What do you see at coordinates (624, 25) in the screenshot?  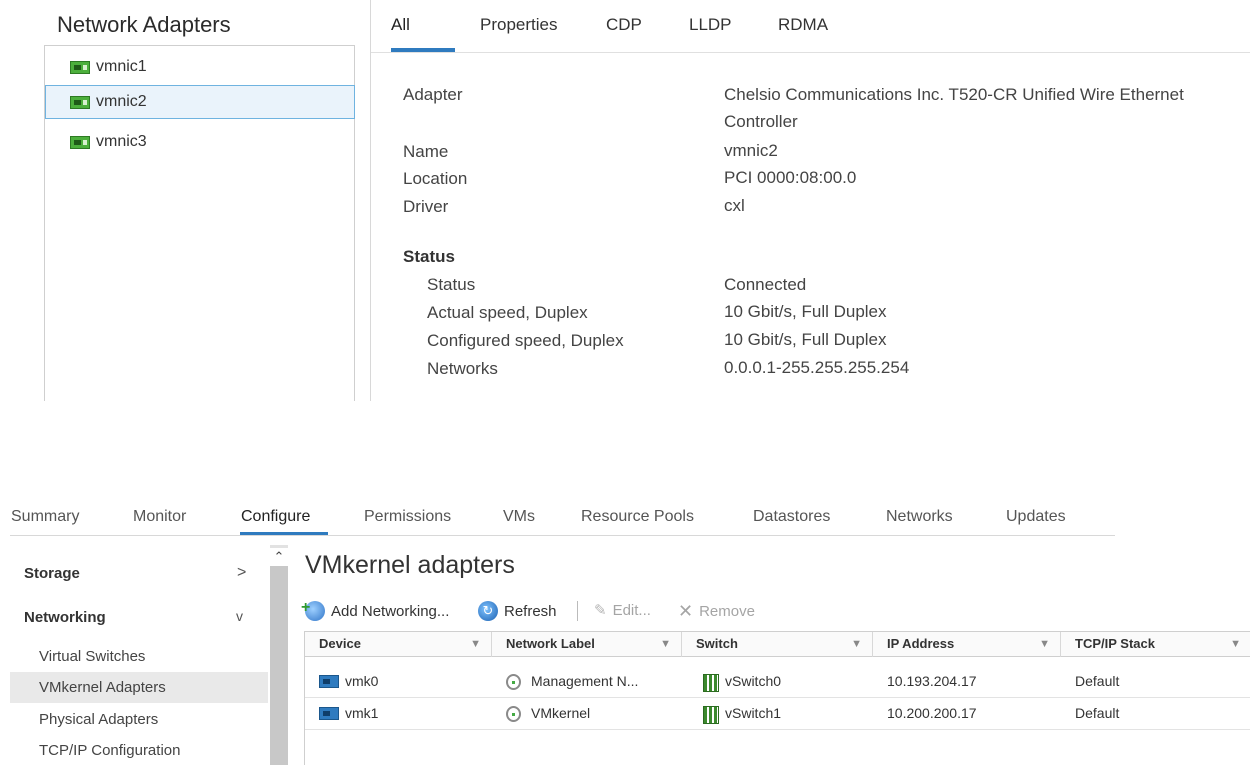 I see `tab-cdp: CDP` at bounding box center [624, 25].